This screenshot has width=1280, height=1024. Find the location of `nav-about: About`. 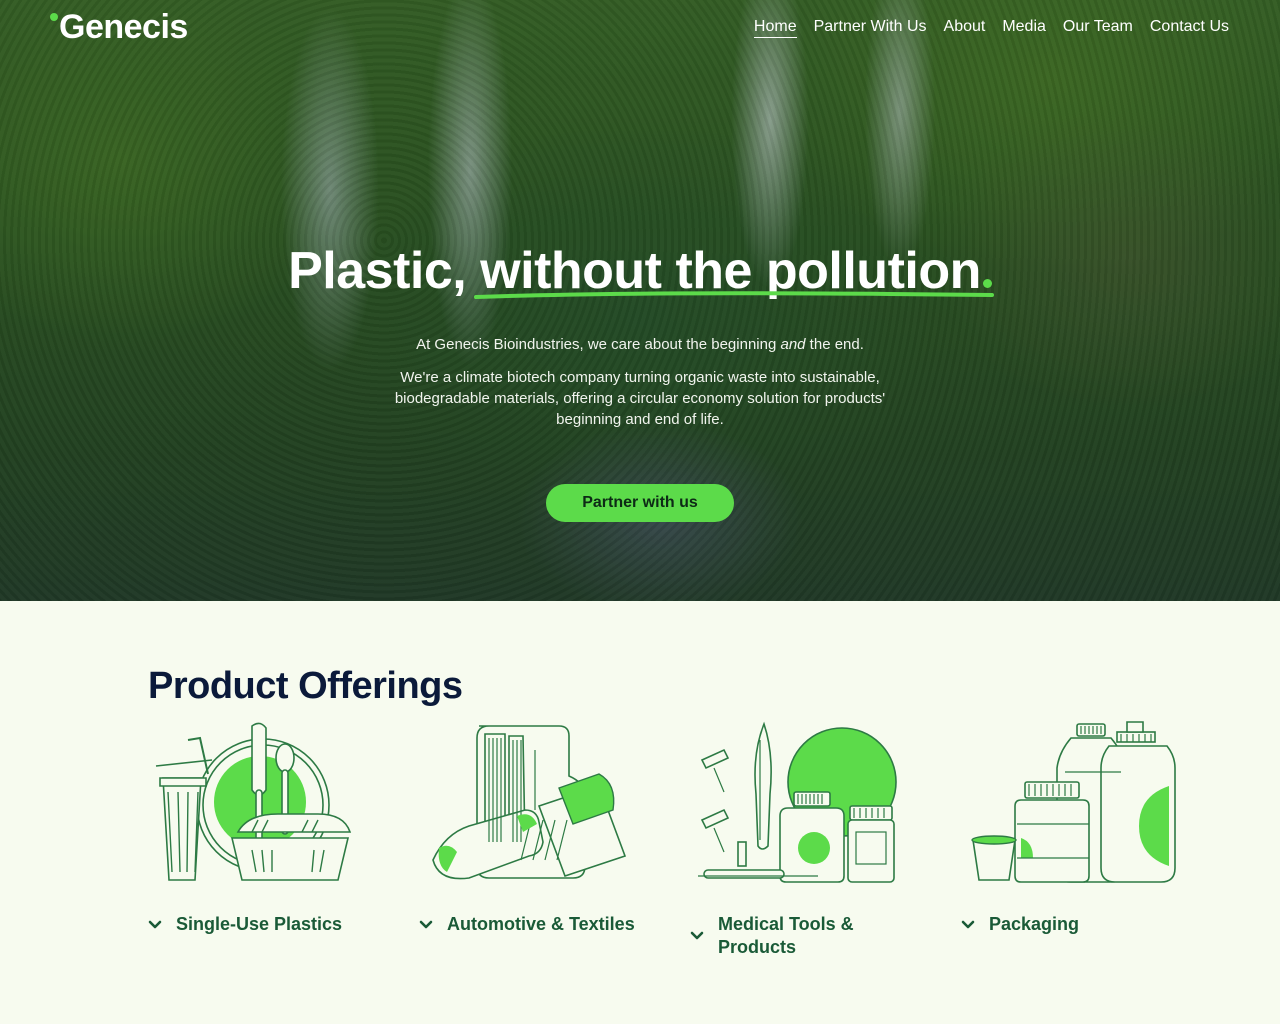

nav-about: About is located at coordinates (965, 27).